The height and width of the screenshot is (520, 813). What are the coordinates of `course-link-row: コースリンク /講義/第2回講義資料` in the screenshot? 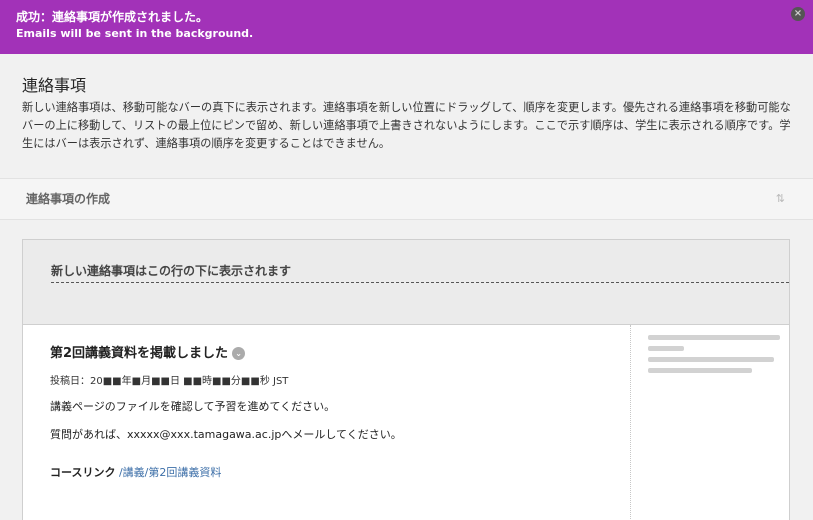 It's located at (340, 473).